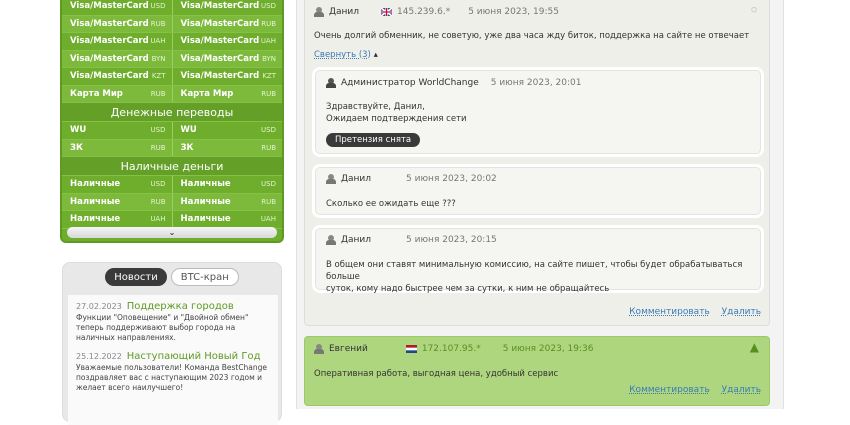  I want to click on direction-to: Visa/MasterCard USD, so click(228, 7).